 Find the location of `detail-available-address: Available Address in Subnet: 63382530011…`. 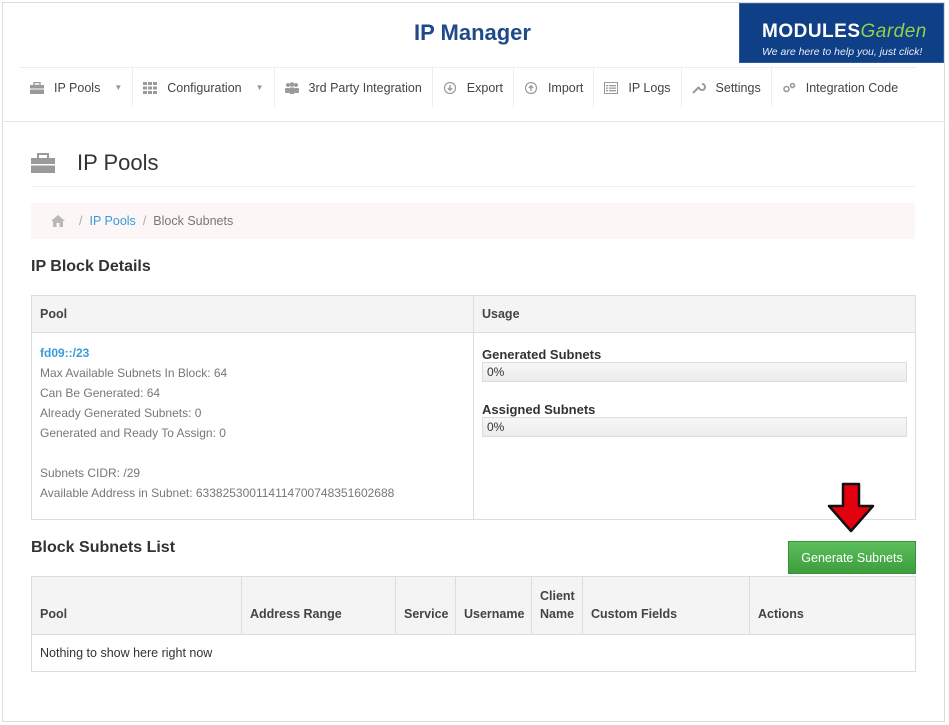

detail-available-address: Available Address in Subnet: 63382530011… is located at coordinates (217, 493).